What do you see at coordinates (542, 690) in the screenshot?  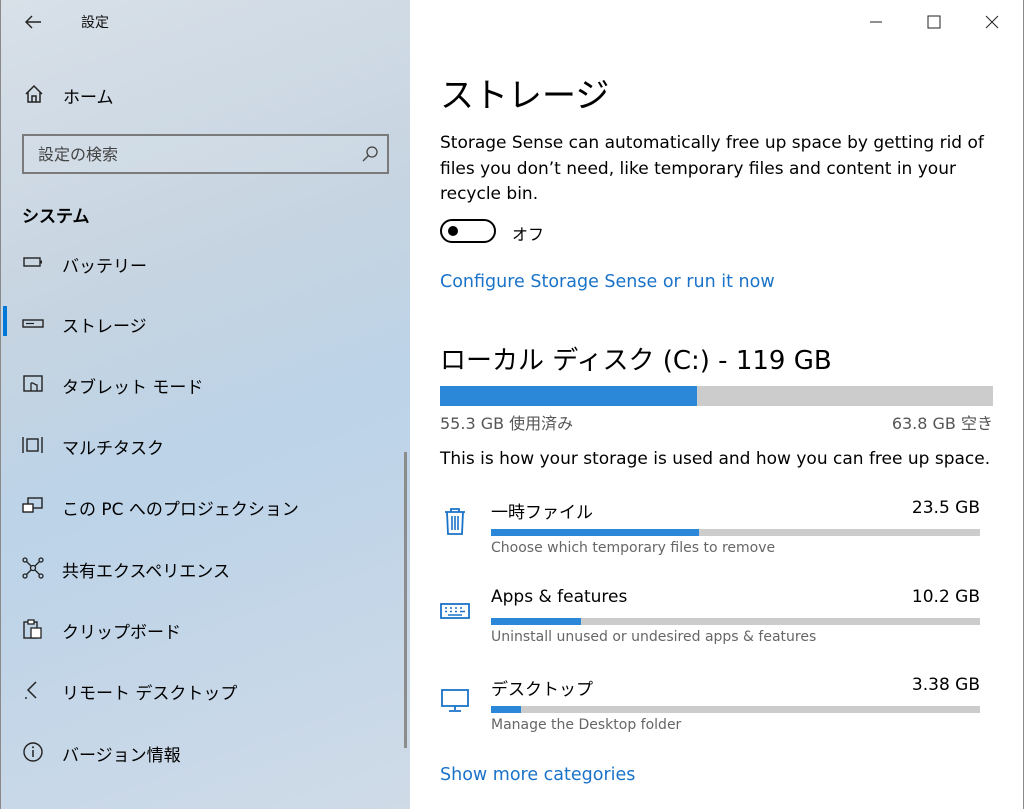 I see `category-name: デスクトップ` at bounding box center [542, 690].